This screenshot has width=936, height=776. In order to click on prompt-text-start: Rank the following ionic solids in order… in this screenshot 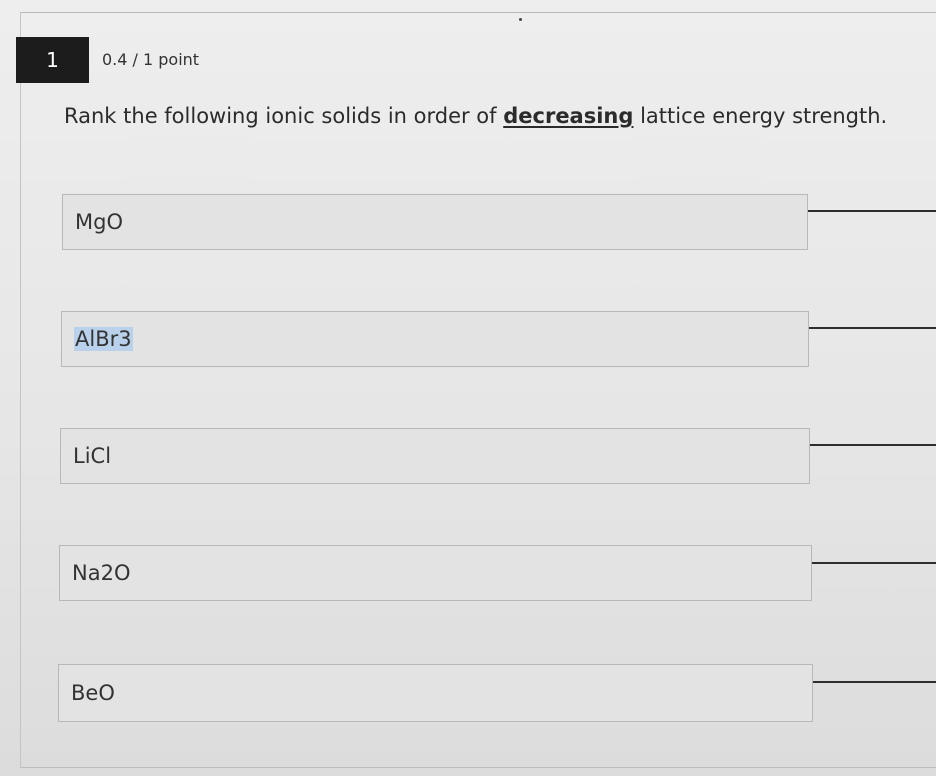, I will do `click(284, 116)`.